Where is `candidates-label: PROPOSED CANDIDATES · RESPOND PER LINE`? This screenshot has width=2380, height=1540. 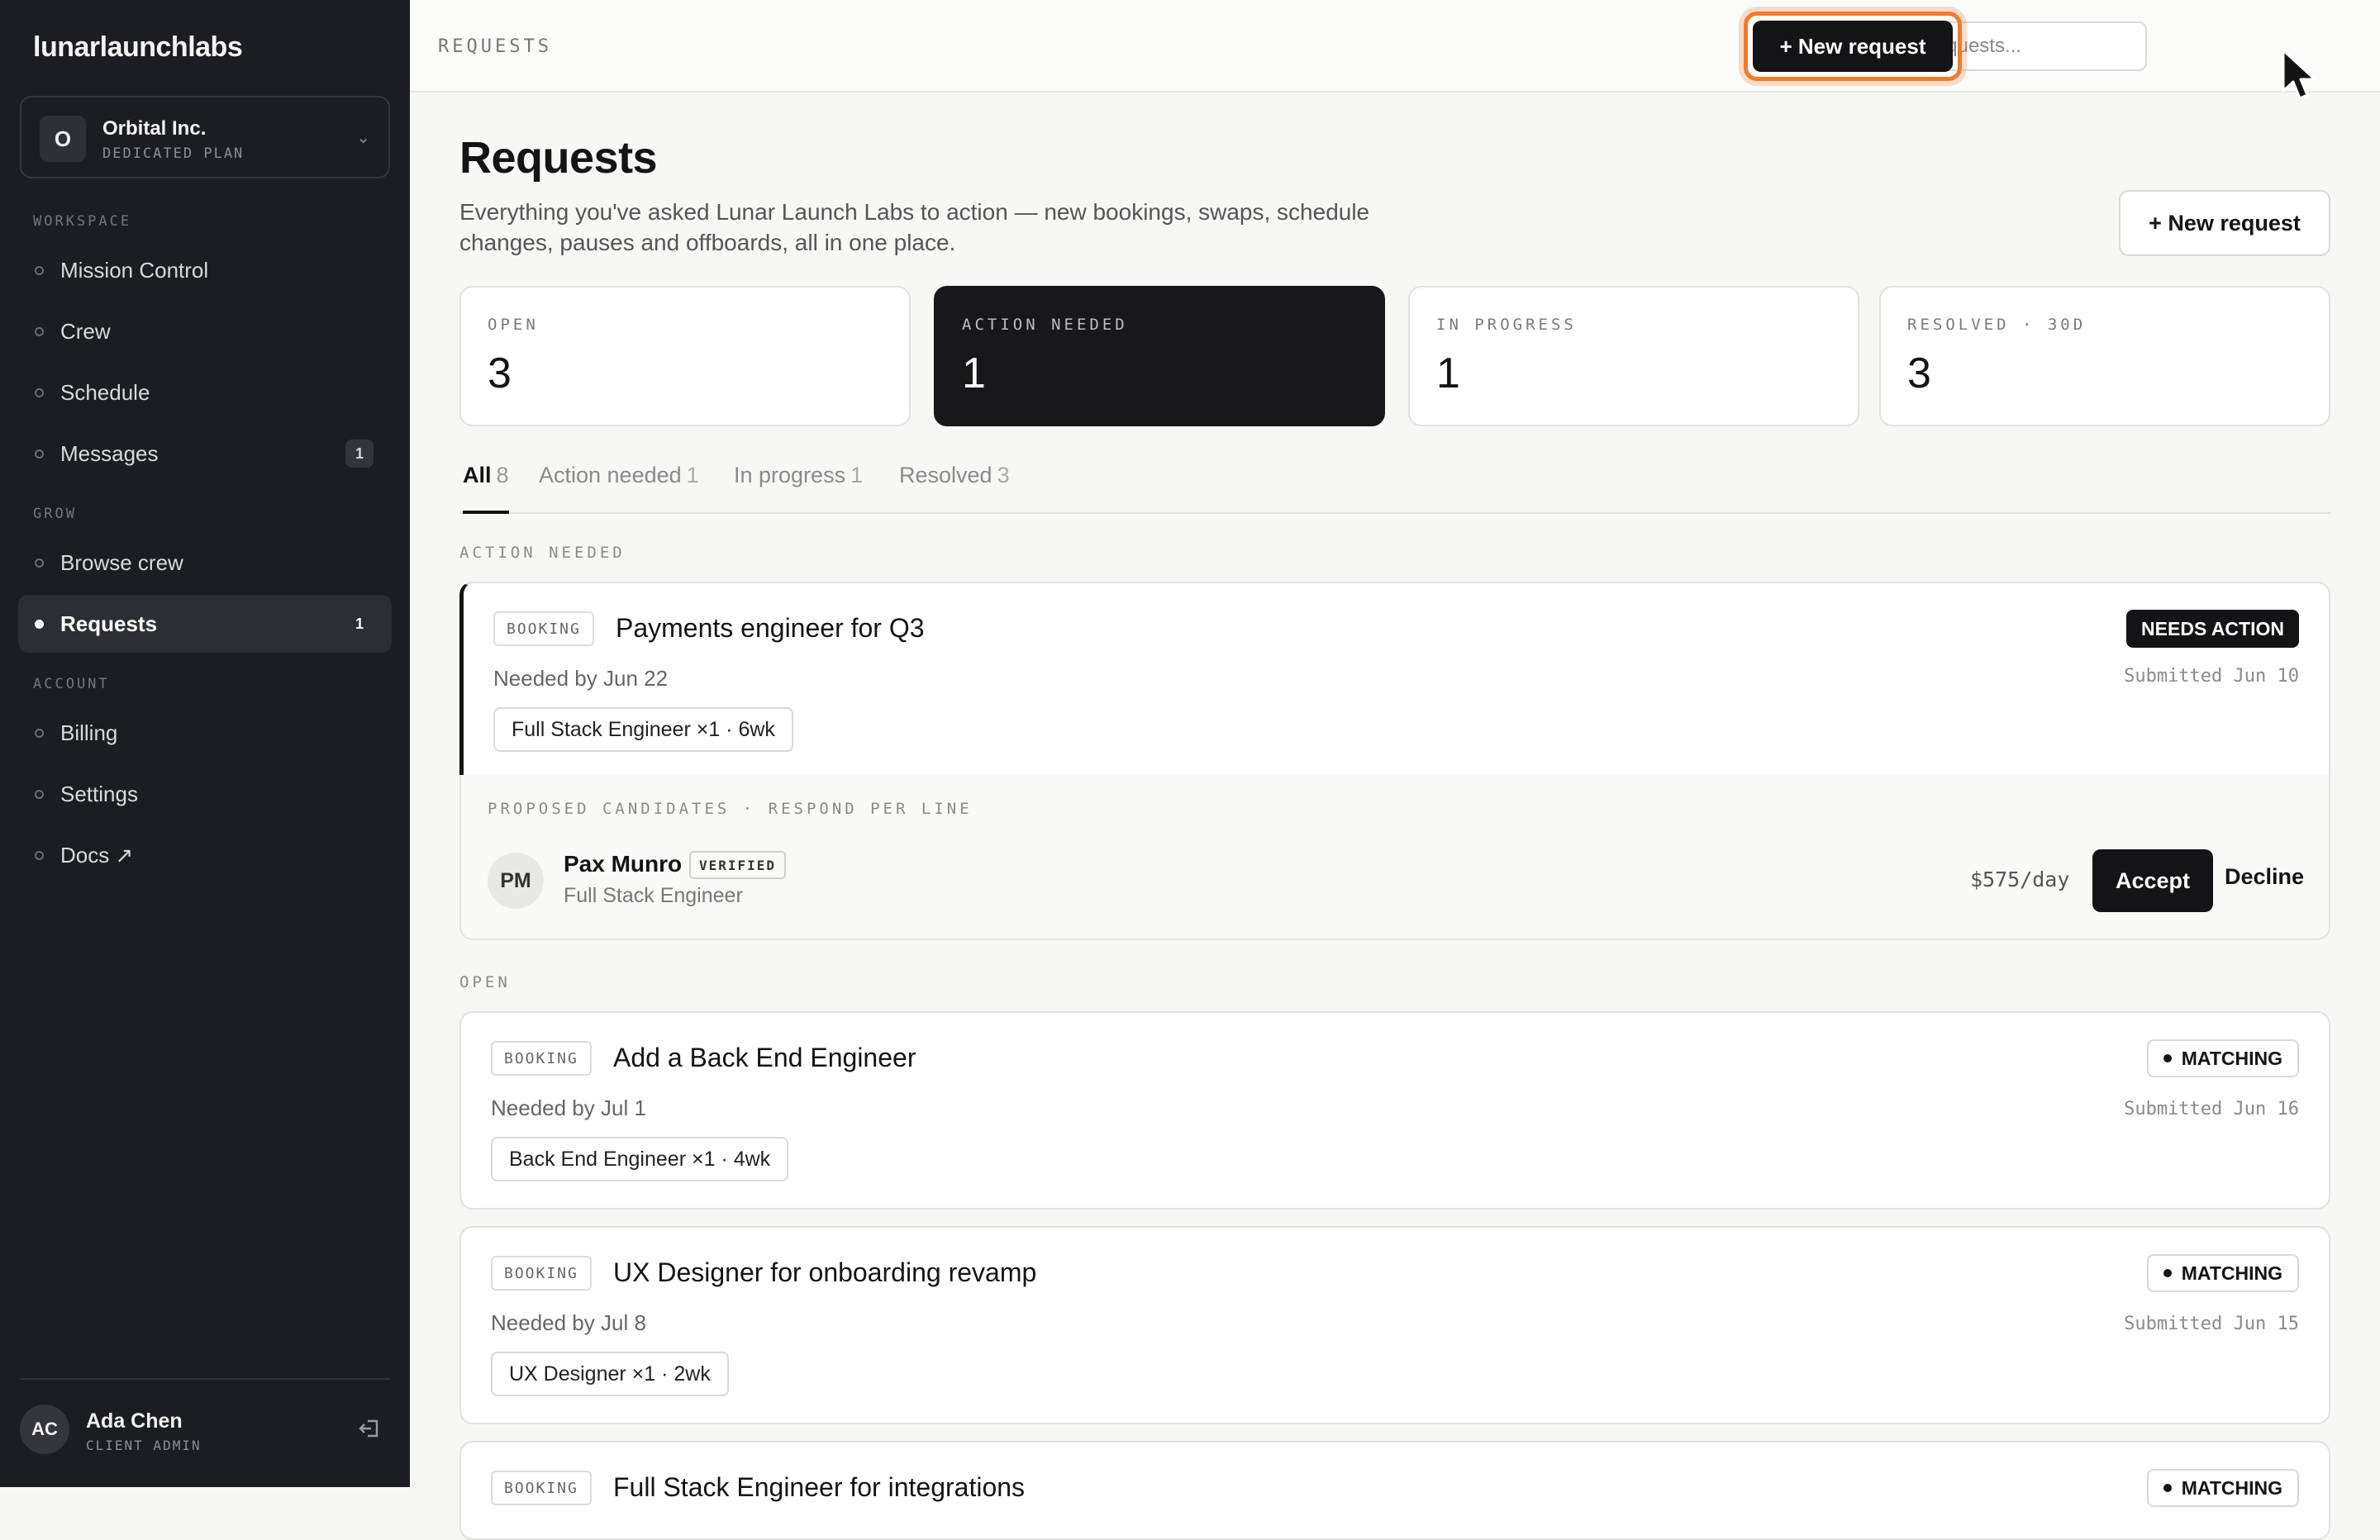
candidates-label: PROPOSED CANDIDATES · RESPOND PER LINE is located at coordinates (730, 809).